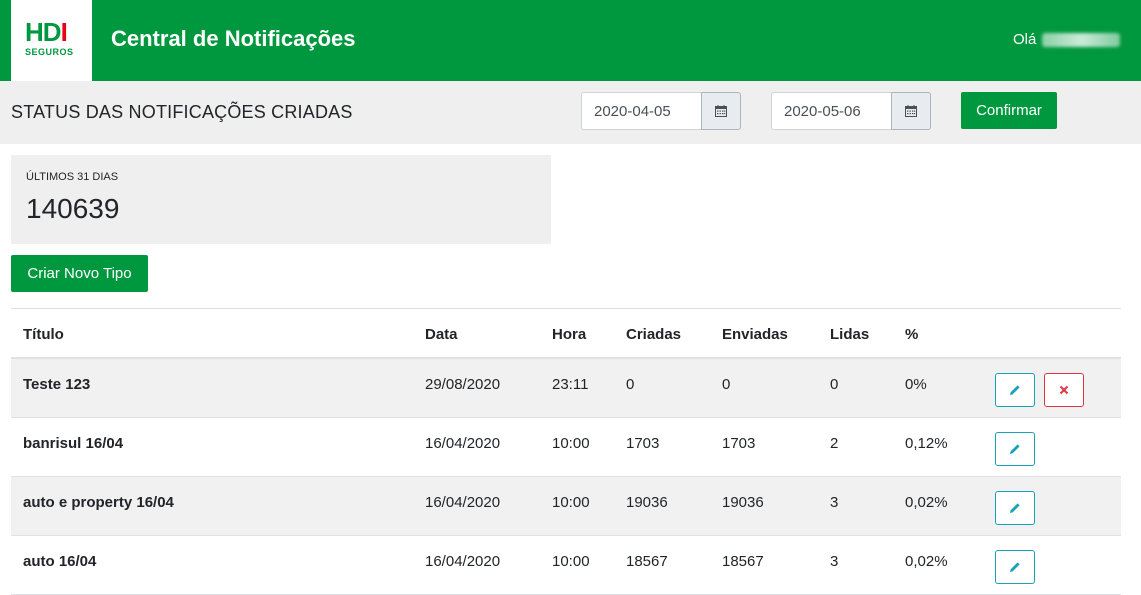 This screenshot has height=595, width=1141. What do you see at coordinates (441, 334) in the screenshot?
I see `col-header-data: Data` at bounding box center [441, 334].